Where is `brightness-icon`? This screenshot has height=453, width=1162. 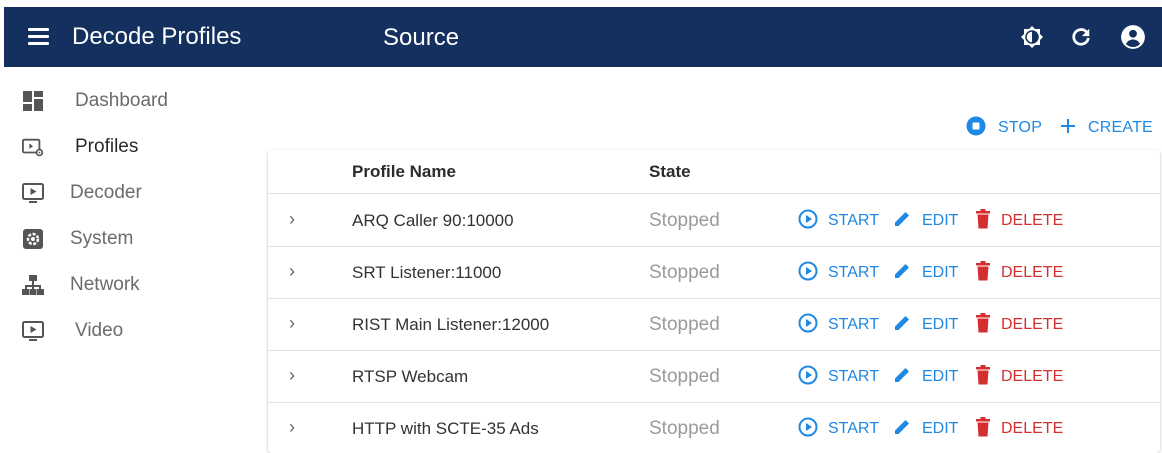 brightness-icon is located at coordinates (1032, 37).